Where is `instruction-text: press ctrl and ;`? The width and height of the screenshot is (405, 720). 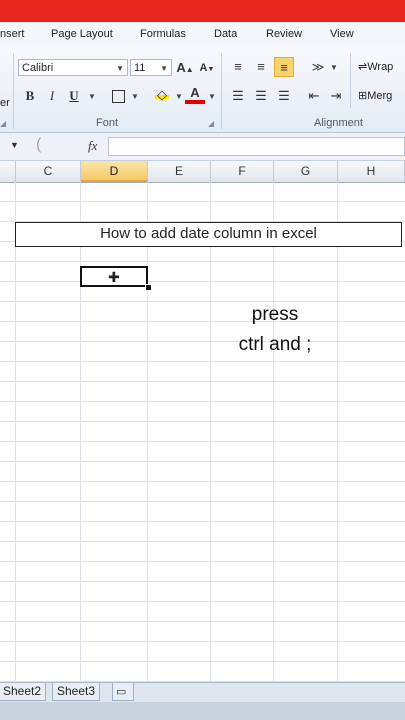
instruction-text: press ctrl and ; is located at coordinates (275, 330).